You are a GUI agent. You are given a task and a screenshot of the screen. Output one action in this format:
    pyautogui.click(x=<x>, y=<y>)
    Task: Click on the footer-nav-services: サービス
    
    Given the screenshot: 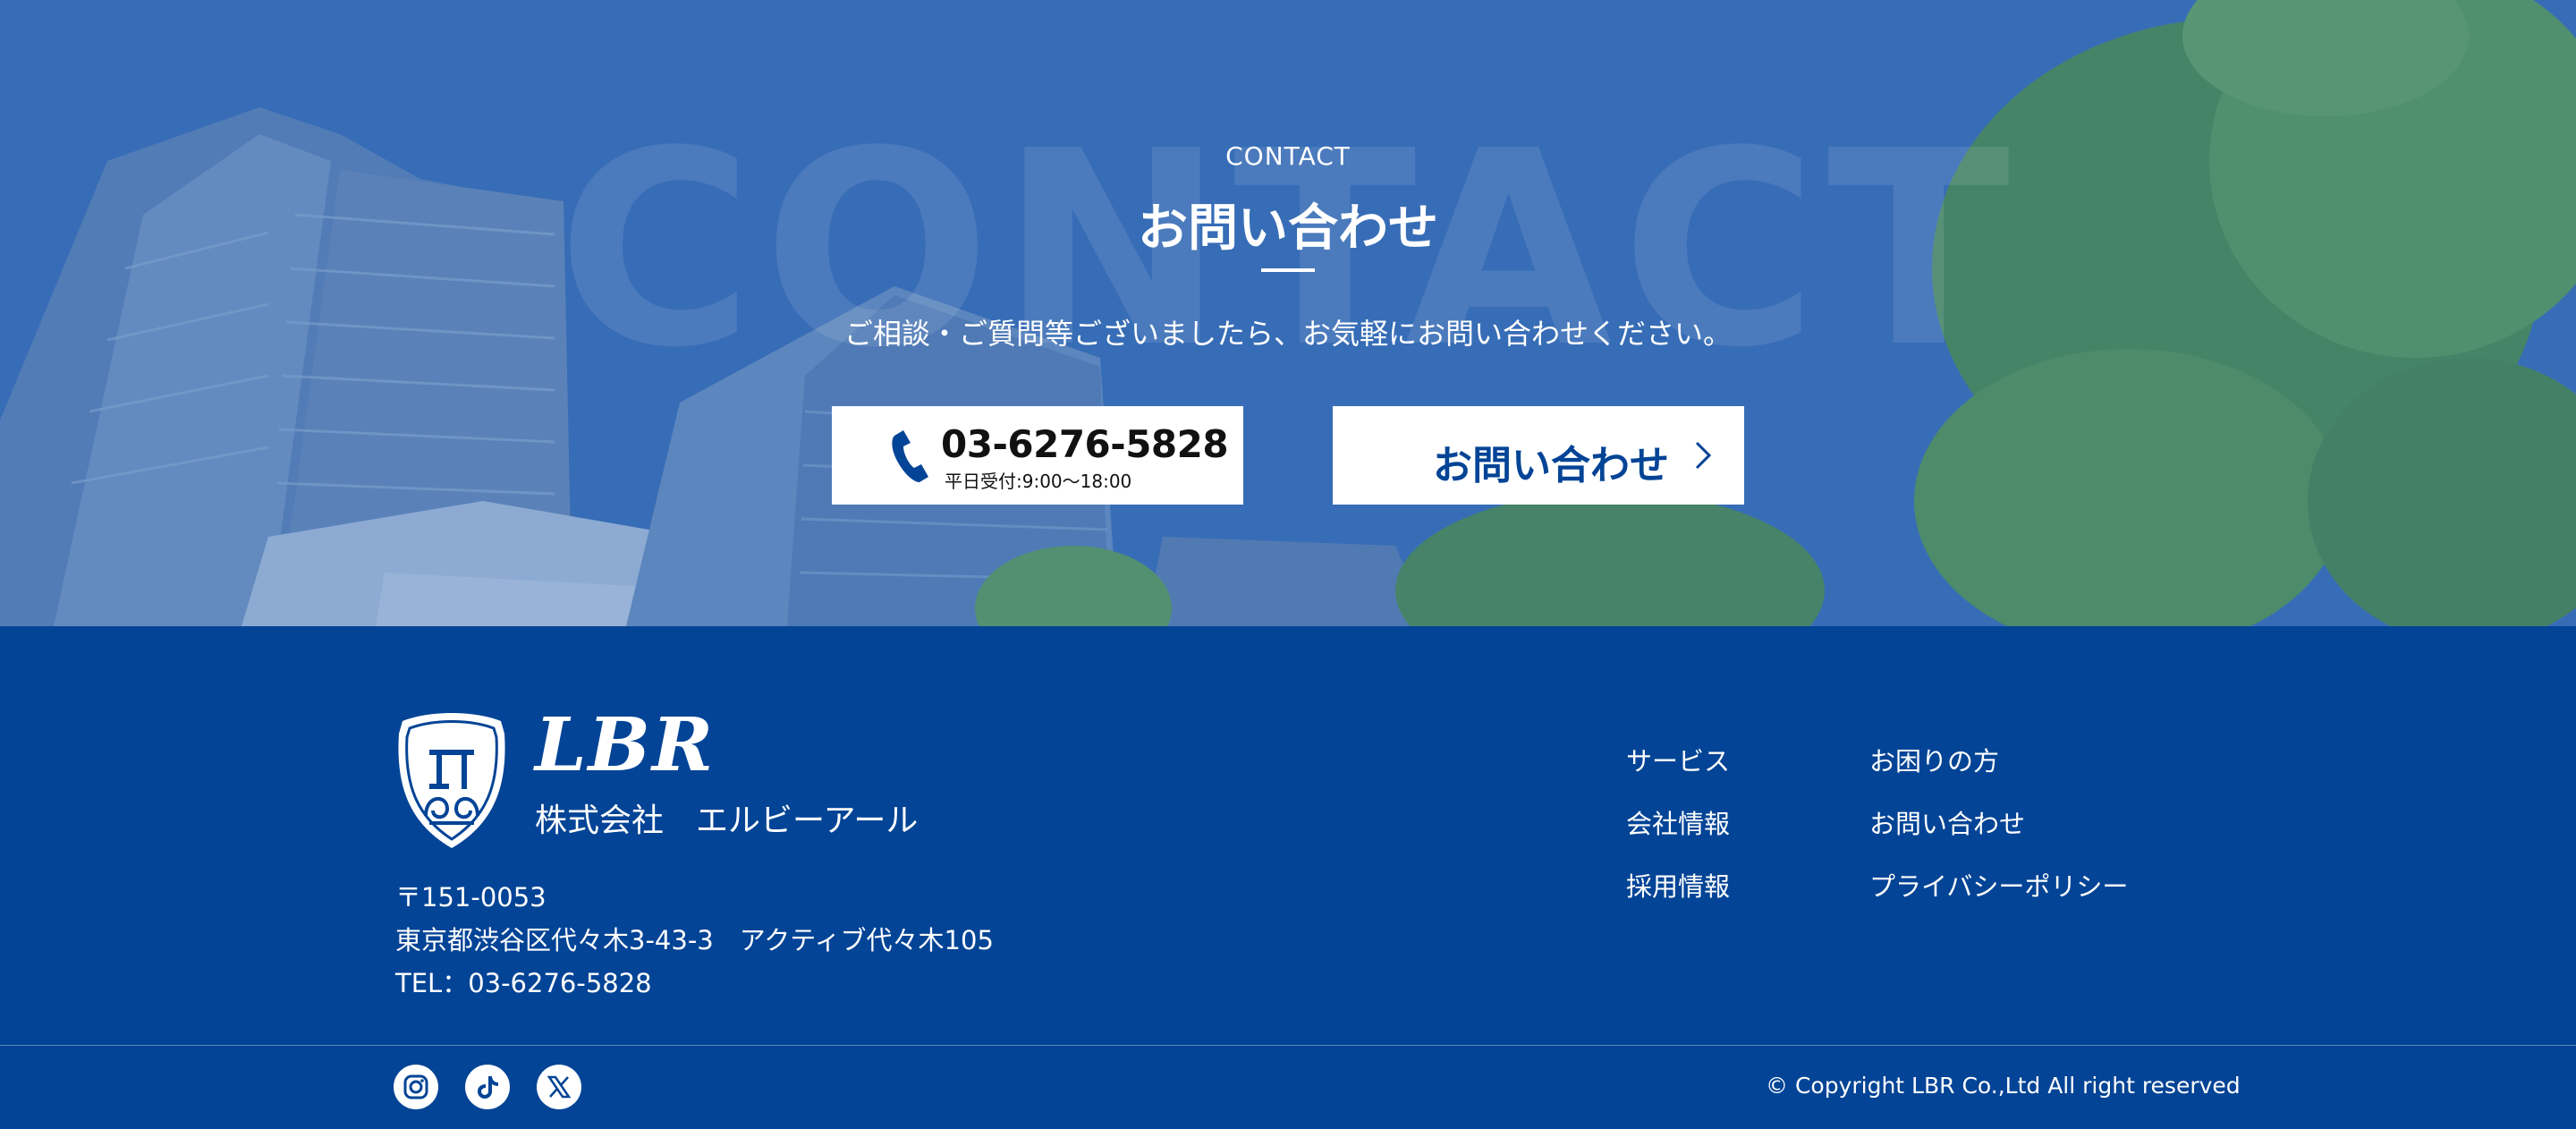 What is the action you would take?
    pyautogui.click(x=1678, y=759)
    